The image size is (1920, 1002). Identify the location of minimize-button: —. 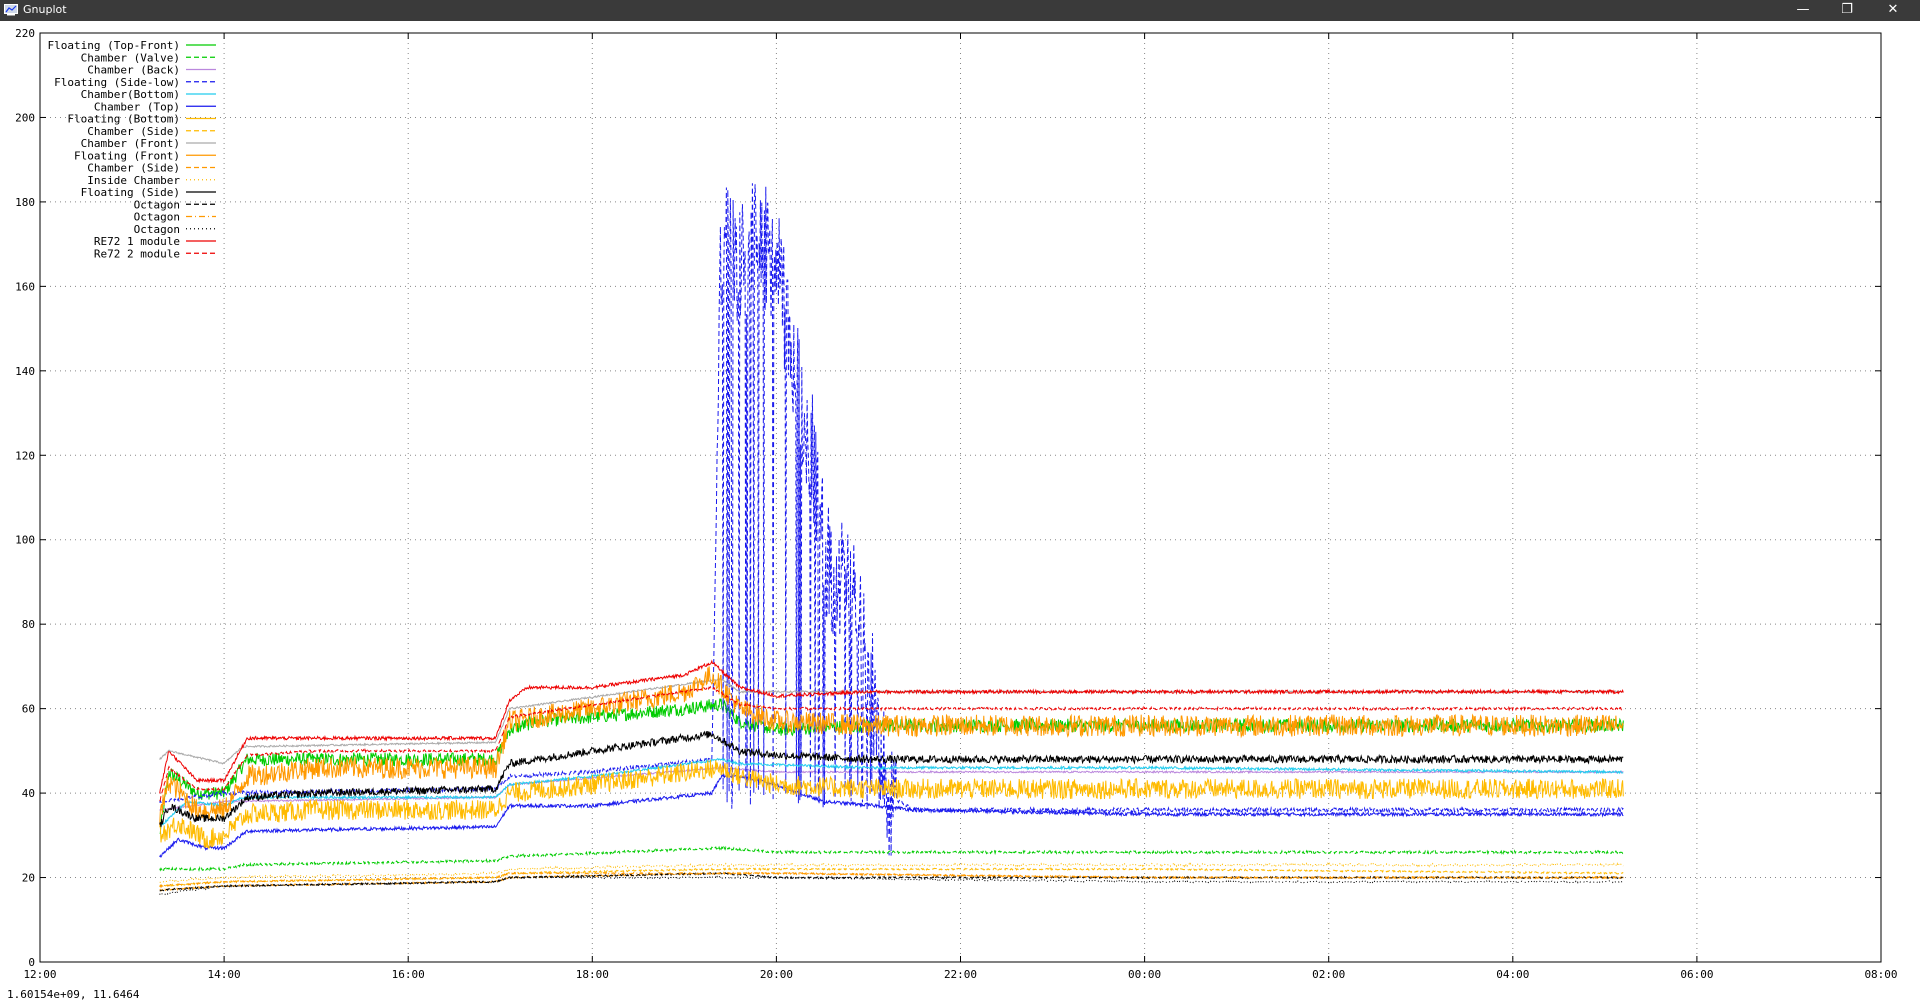
(1803, 10).